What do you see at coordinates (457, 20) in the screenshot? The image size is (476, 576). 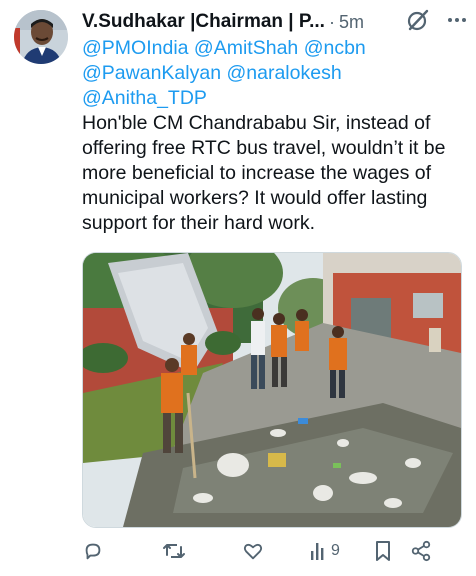 I see `more-icon` at bounding box center [457, 20].